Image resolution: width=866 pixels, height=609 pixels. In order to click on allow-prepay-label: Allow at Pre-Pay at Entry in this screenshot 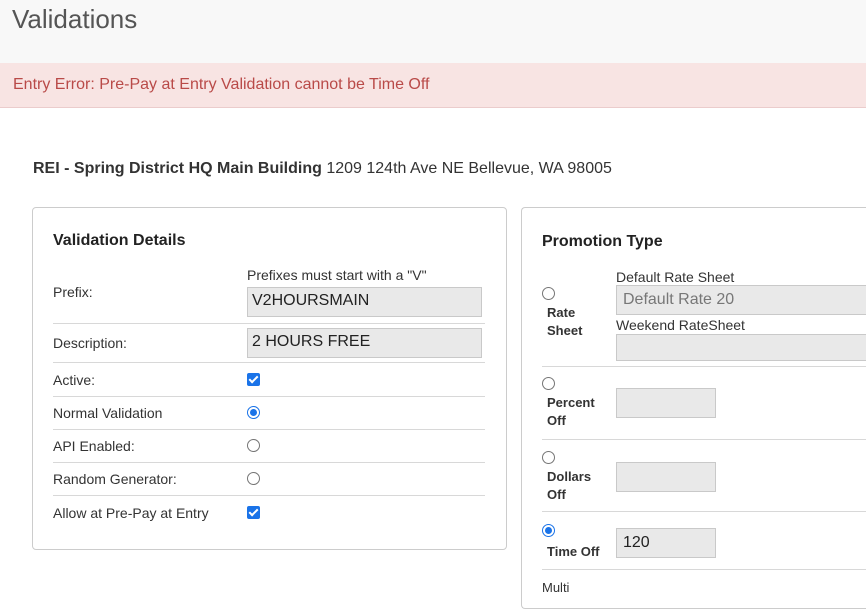, I will do `click(131, 513)`.